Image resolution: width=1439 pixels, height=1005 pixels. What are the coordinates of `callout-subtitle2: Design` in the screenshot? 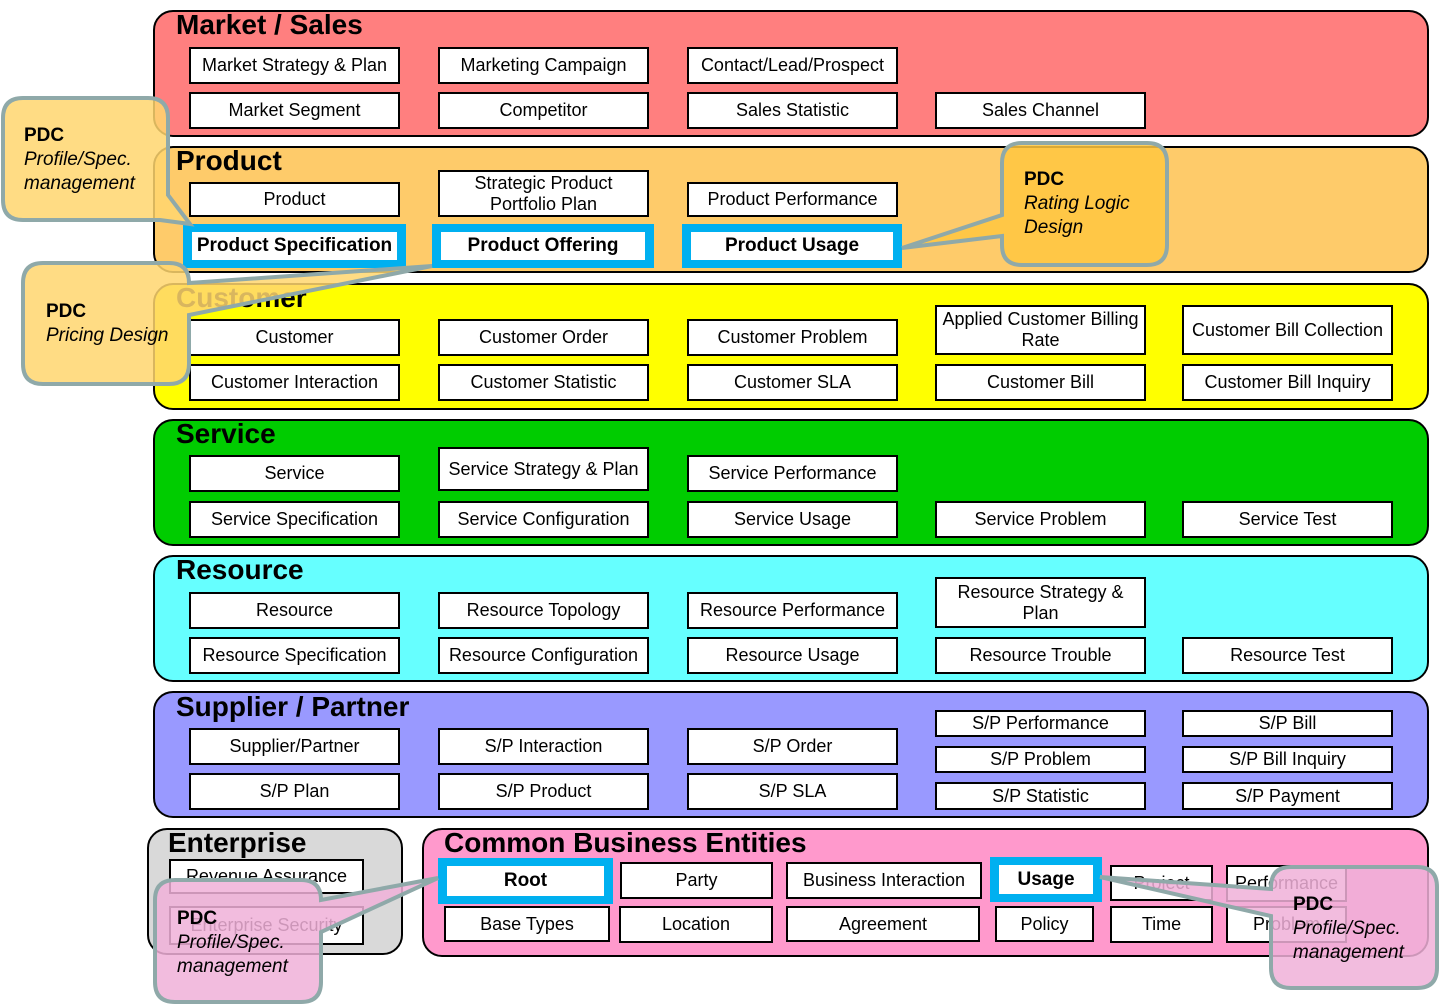 It's located at (1054, 227).